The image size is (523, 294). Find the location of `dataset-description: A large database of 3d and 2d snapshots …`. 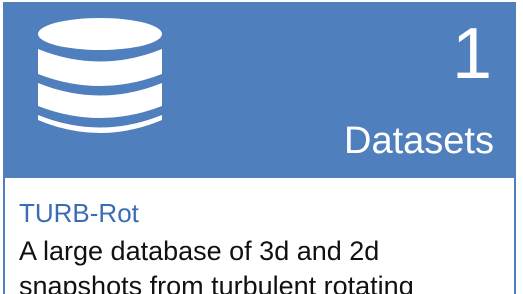

dataset-description: A large database of 3d and 2d snapshots … is located at coordinates (216, 265).